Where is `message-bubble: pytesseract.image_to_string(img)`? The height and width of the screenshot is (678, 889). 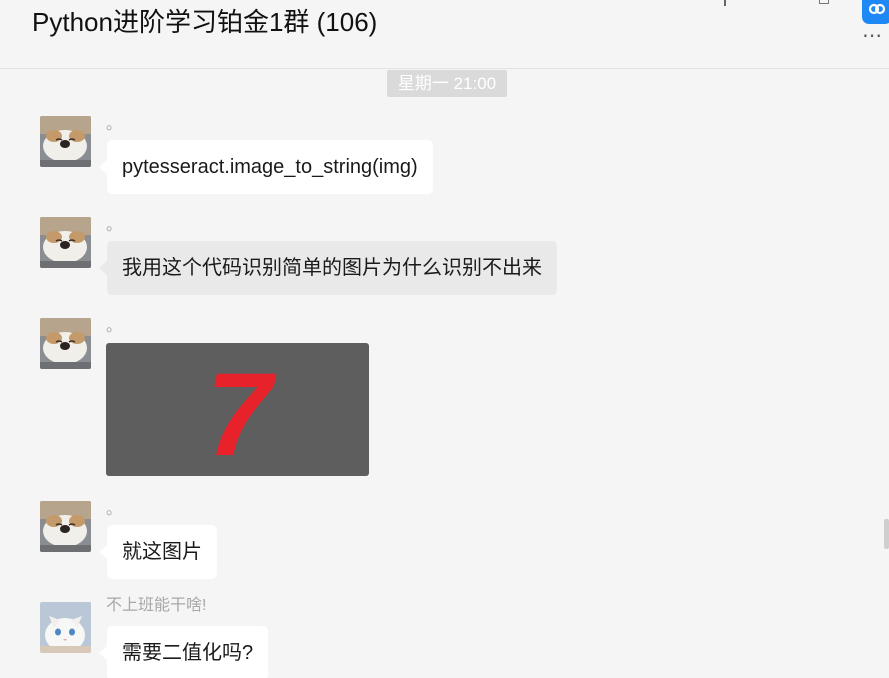 message-bubble: pytesseract.image_to_string(img) is located at coordinates (266, 167).